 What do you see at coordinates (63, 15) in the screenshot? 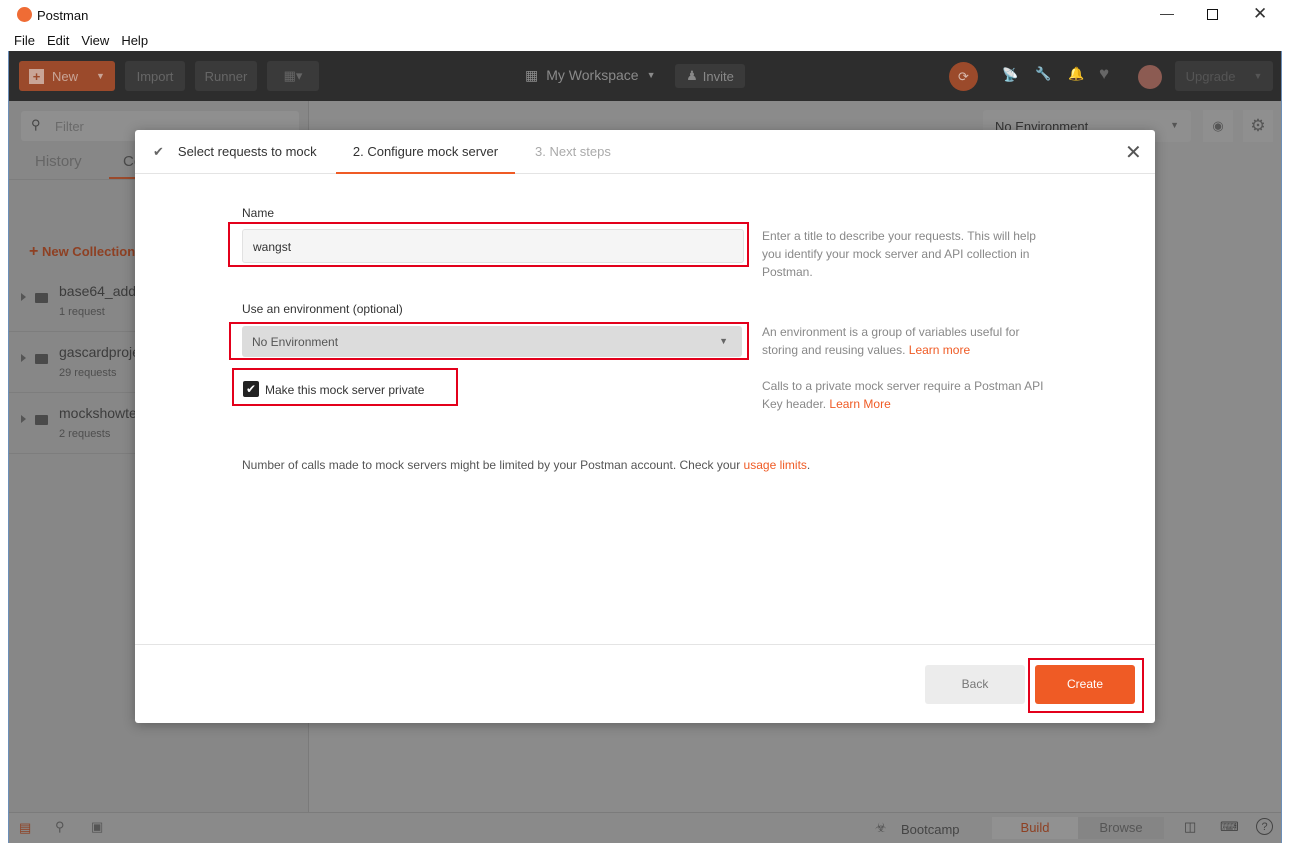
I see `window-title: Postman` at bounding box center [63, 15].